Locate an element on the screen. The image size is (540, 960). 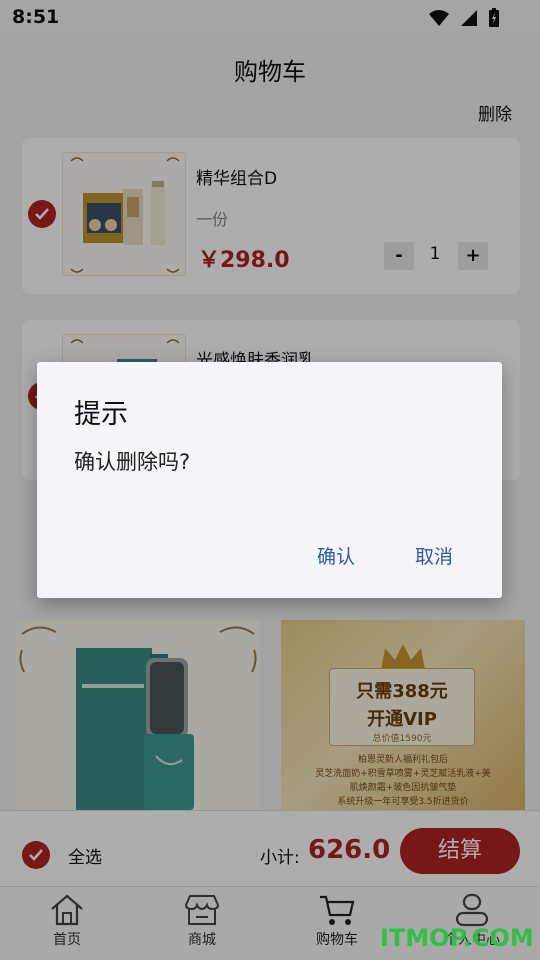
confirm-button: 确认 is located at coordinates (336, 555).